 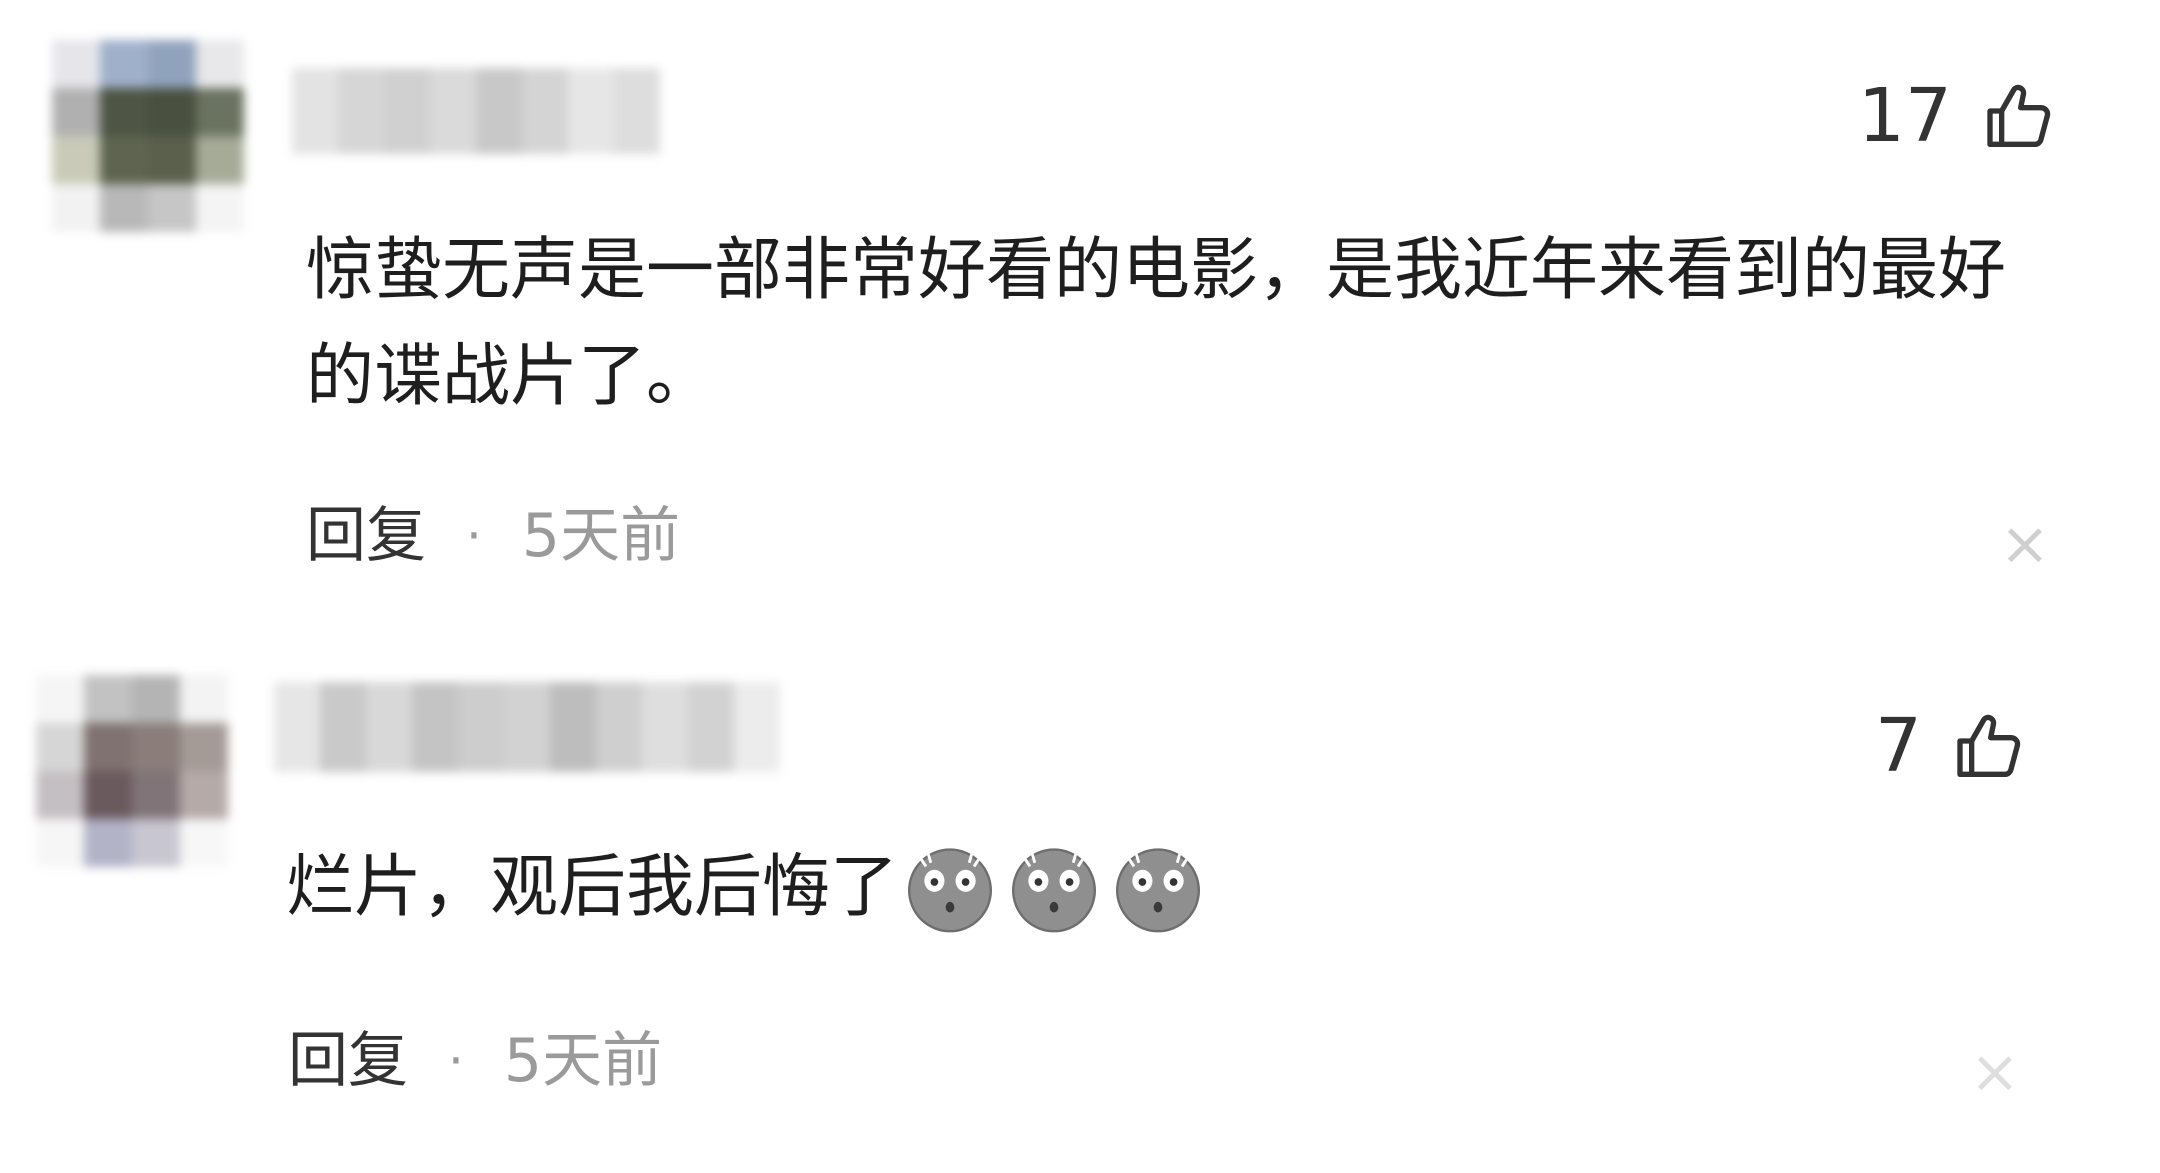 What do you see at coordinates (1898, 746) in the screenshot?
I see `like-count: 7` at bounding box center [1898, 746].